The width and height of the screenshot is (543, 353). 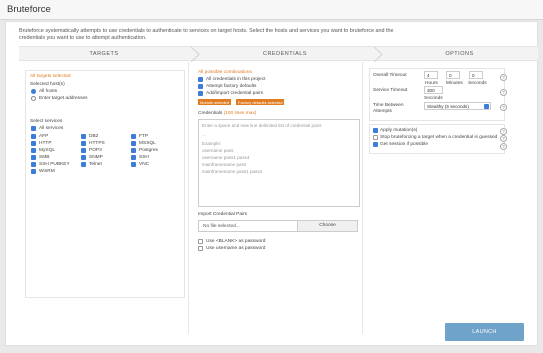 I want to click on time-between-value: Stealthy (5 seconds), so click(x=448, y=106).